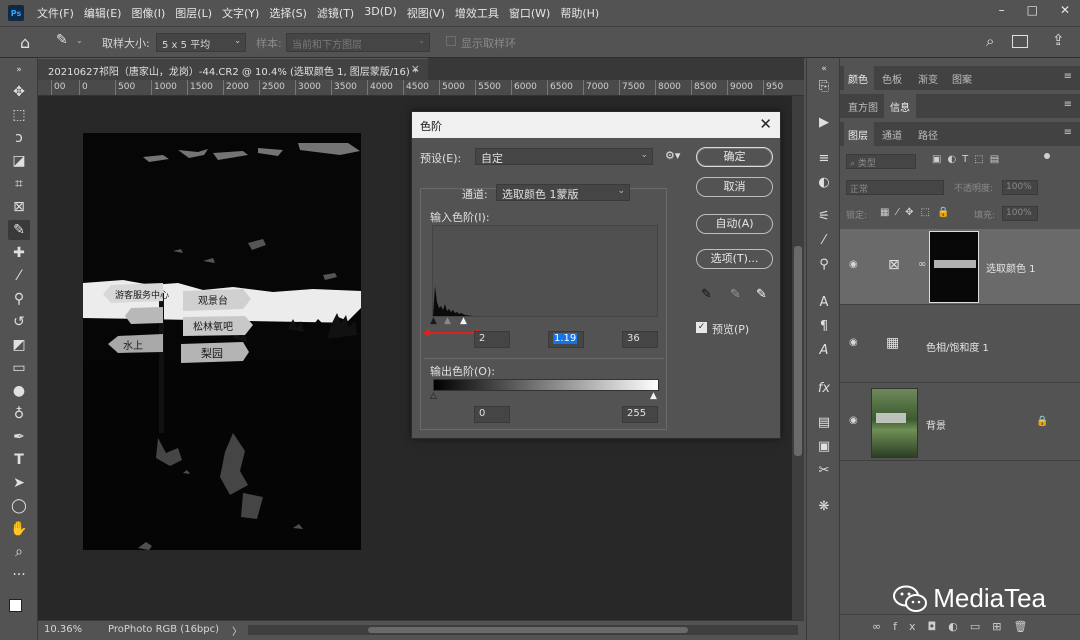  What do you see at coordinates (701, 327) in the screenshot?
I see `preview-checkbox: ✓` at bounding box center [701, 327].